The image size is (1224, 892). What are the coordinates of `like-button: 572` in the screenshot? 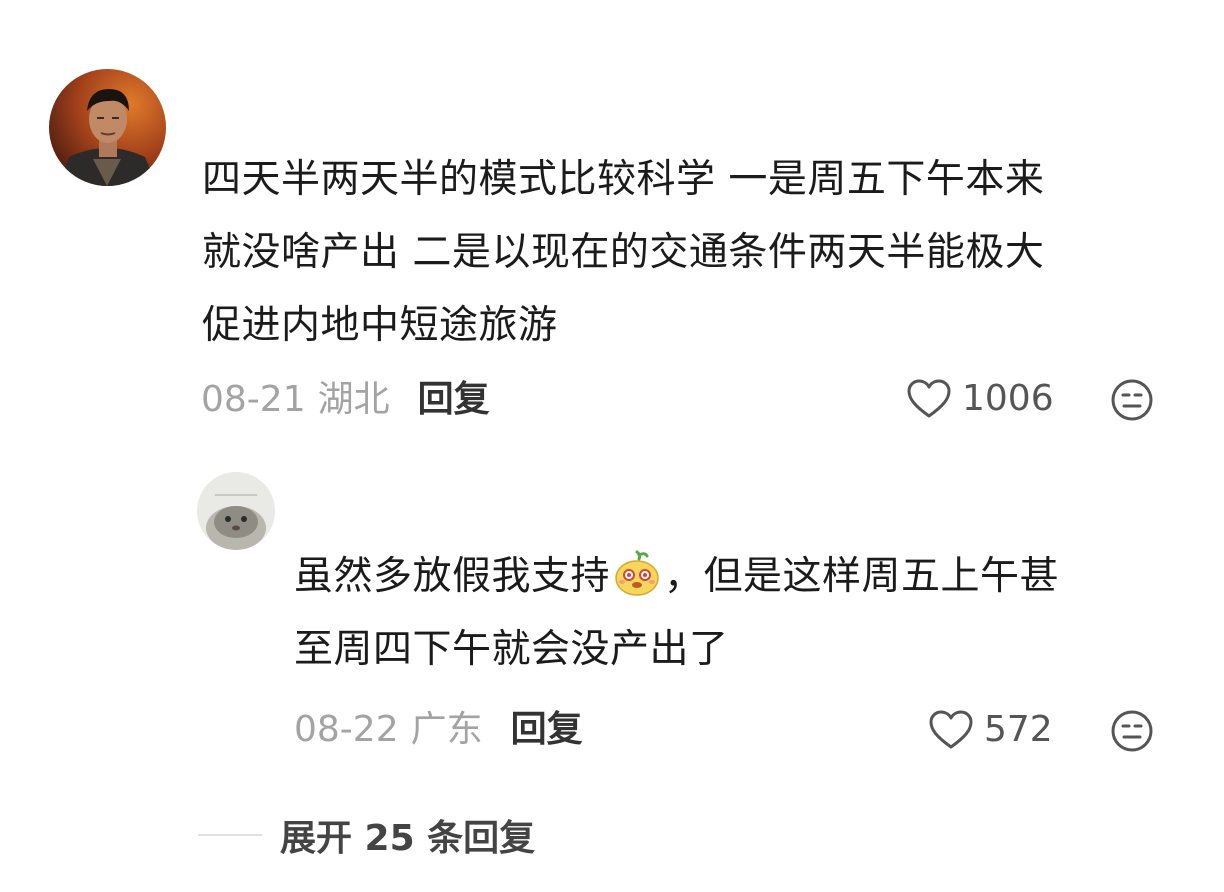 It's located at (990, 730).